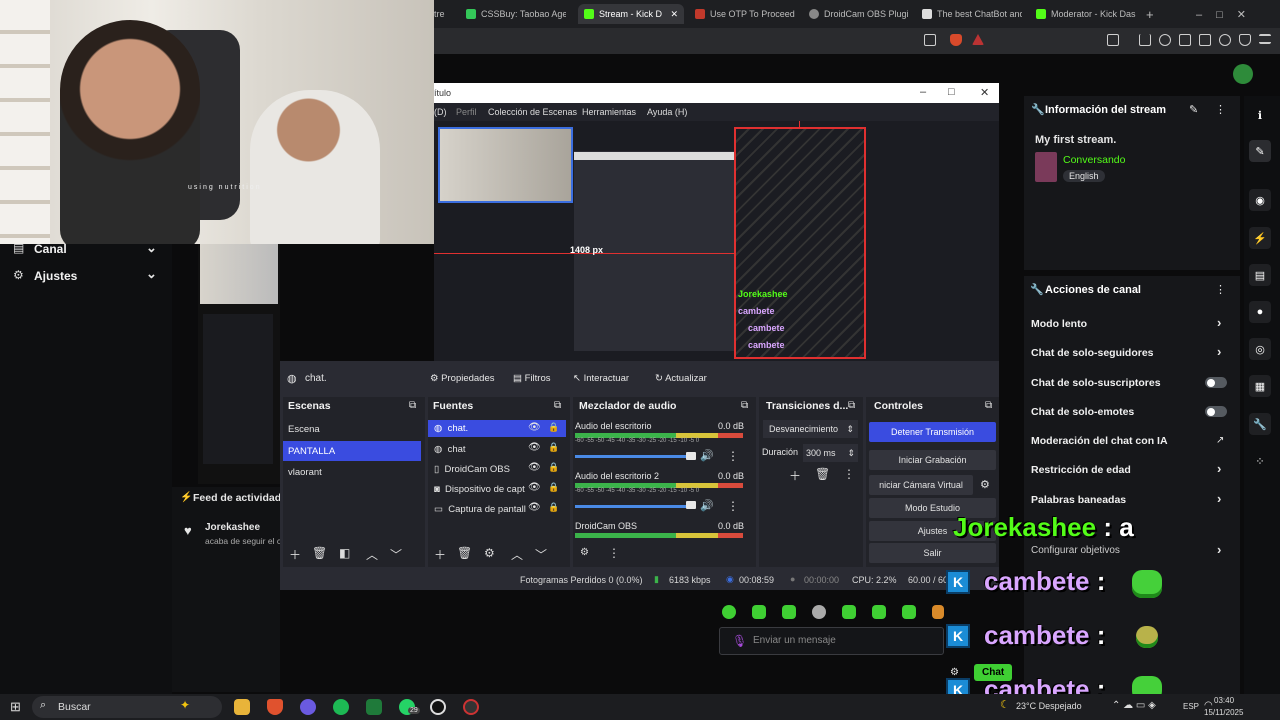 The height and width of the screenshot is (720, 1280). Describe the element at coordinates (1185, 40) in the screenshot. I see `sidebar-icon` at that location.